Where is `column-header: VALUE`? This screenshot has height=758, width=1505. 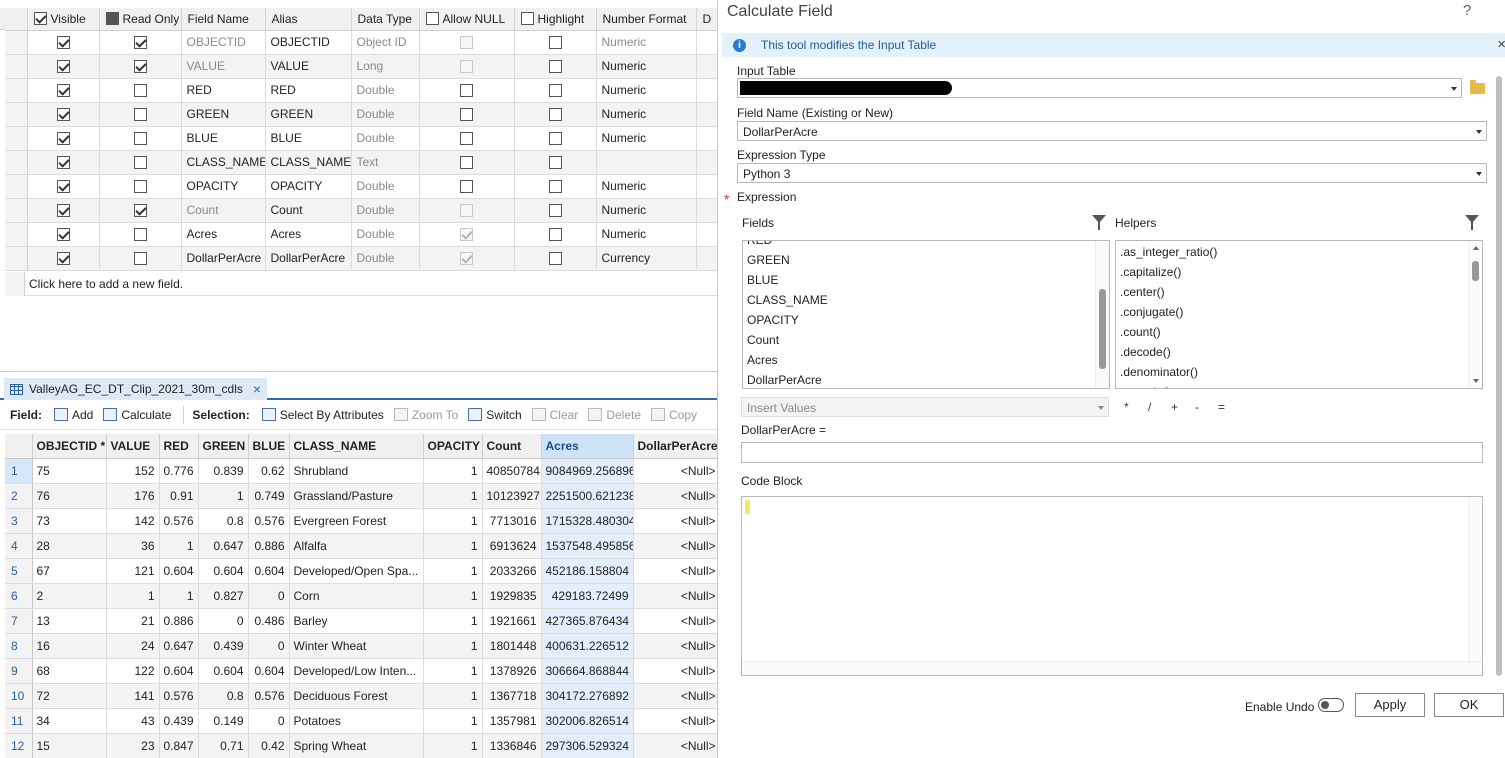
column-header: VALUE is located at coordinates (133, 446).